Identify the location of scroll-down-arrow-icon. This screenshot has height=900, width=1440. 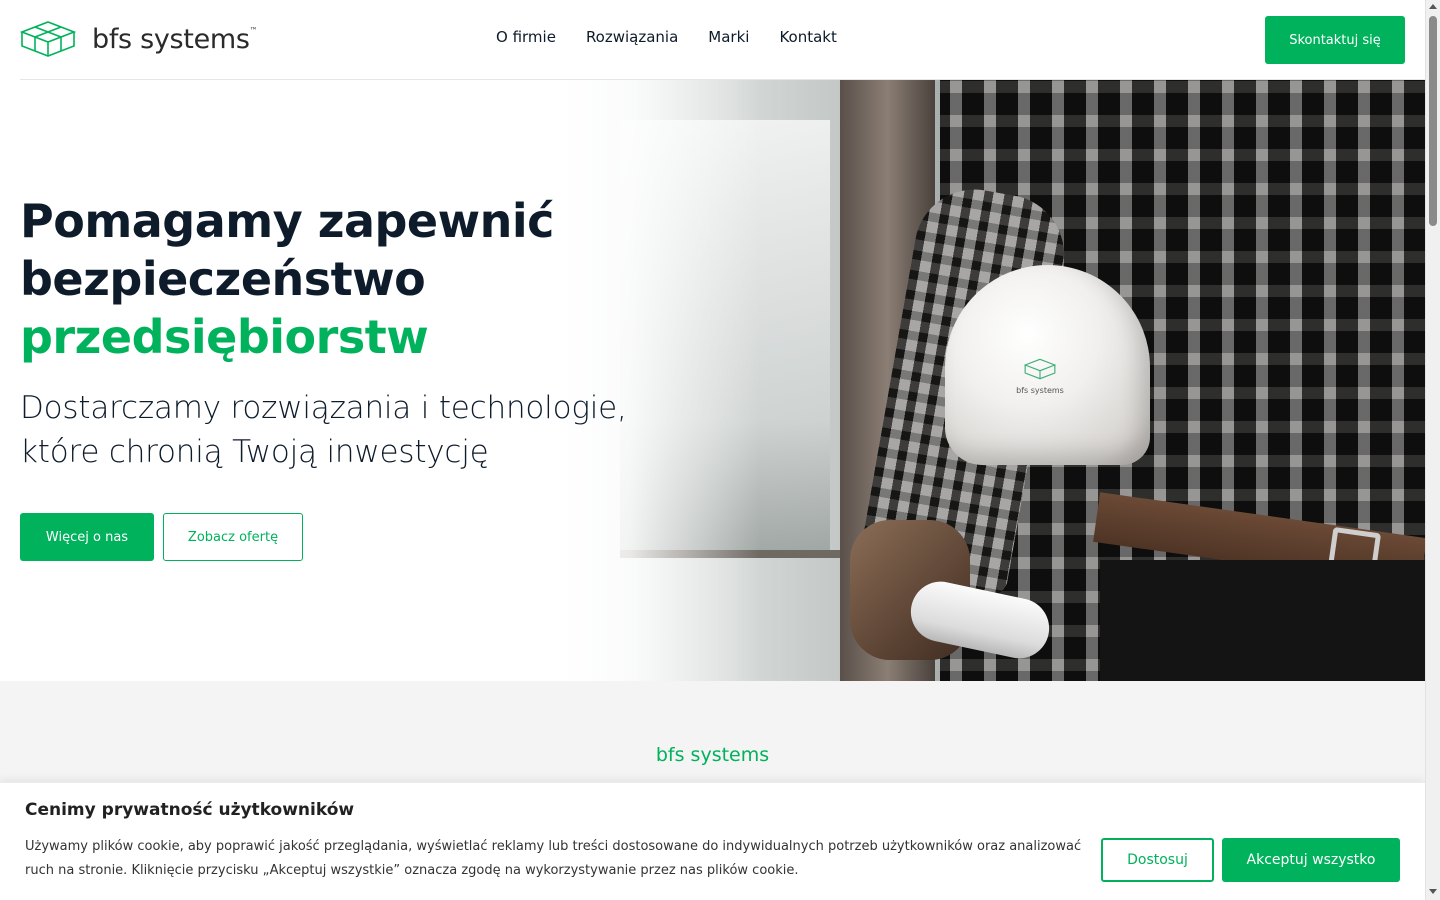
(1433, 891).